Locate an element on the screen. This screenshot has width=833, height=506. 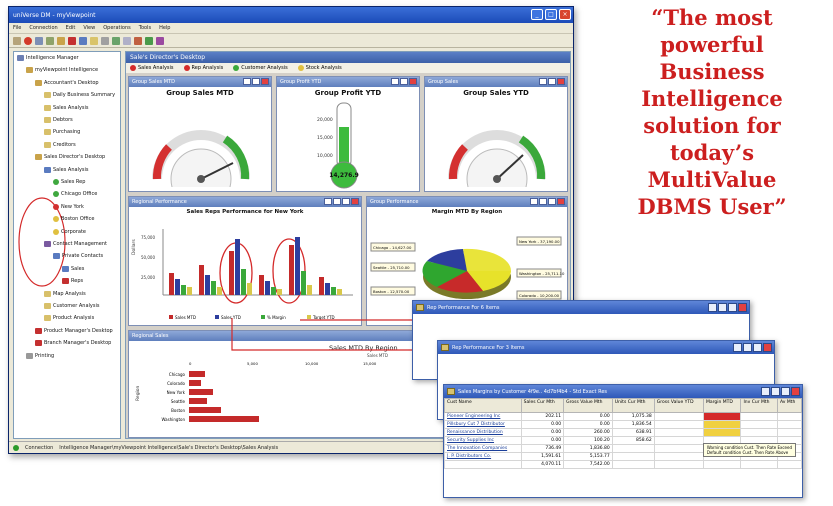
column-header: Av Mth is located at coordinates (789, 405).